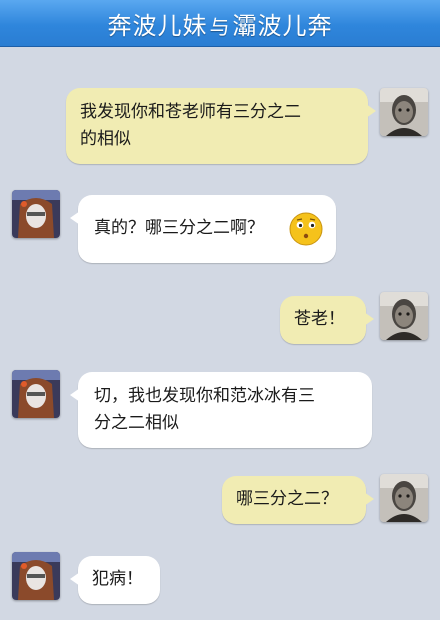 This screenshot has height=620, width=440. I want to click on message-bubble-right: 苍老！, so click(327, 320).